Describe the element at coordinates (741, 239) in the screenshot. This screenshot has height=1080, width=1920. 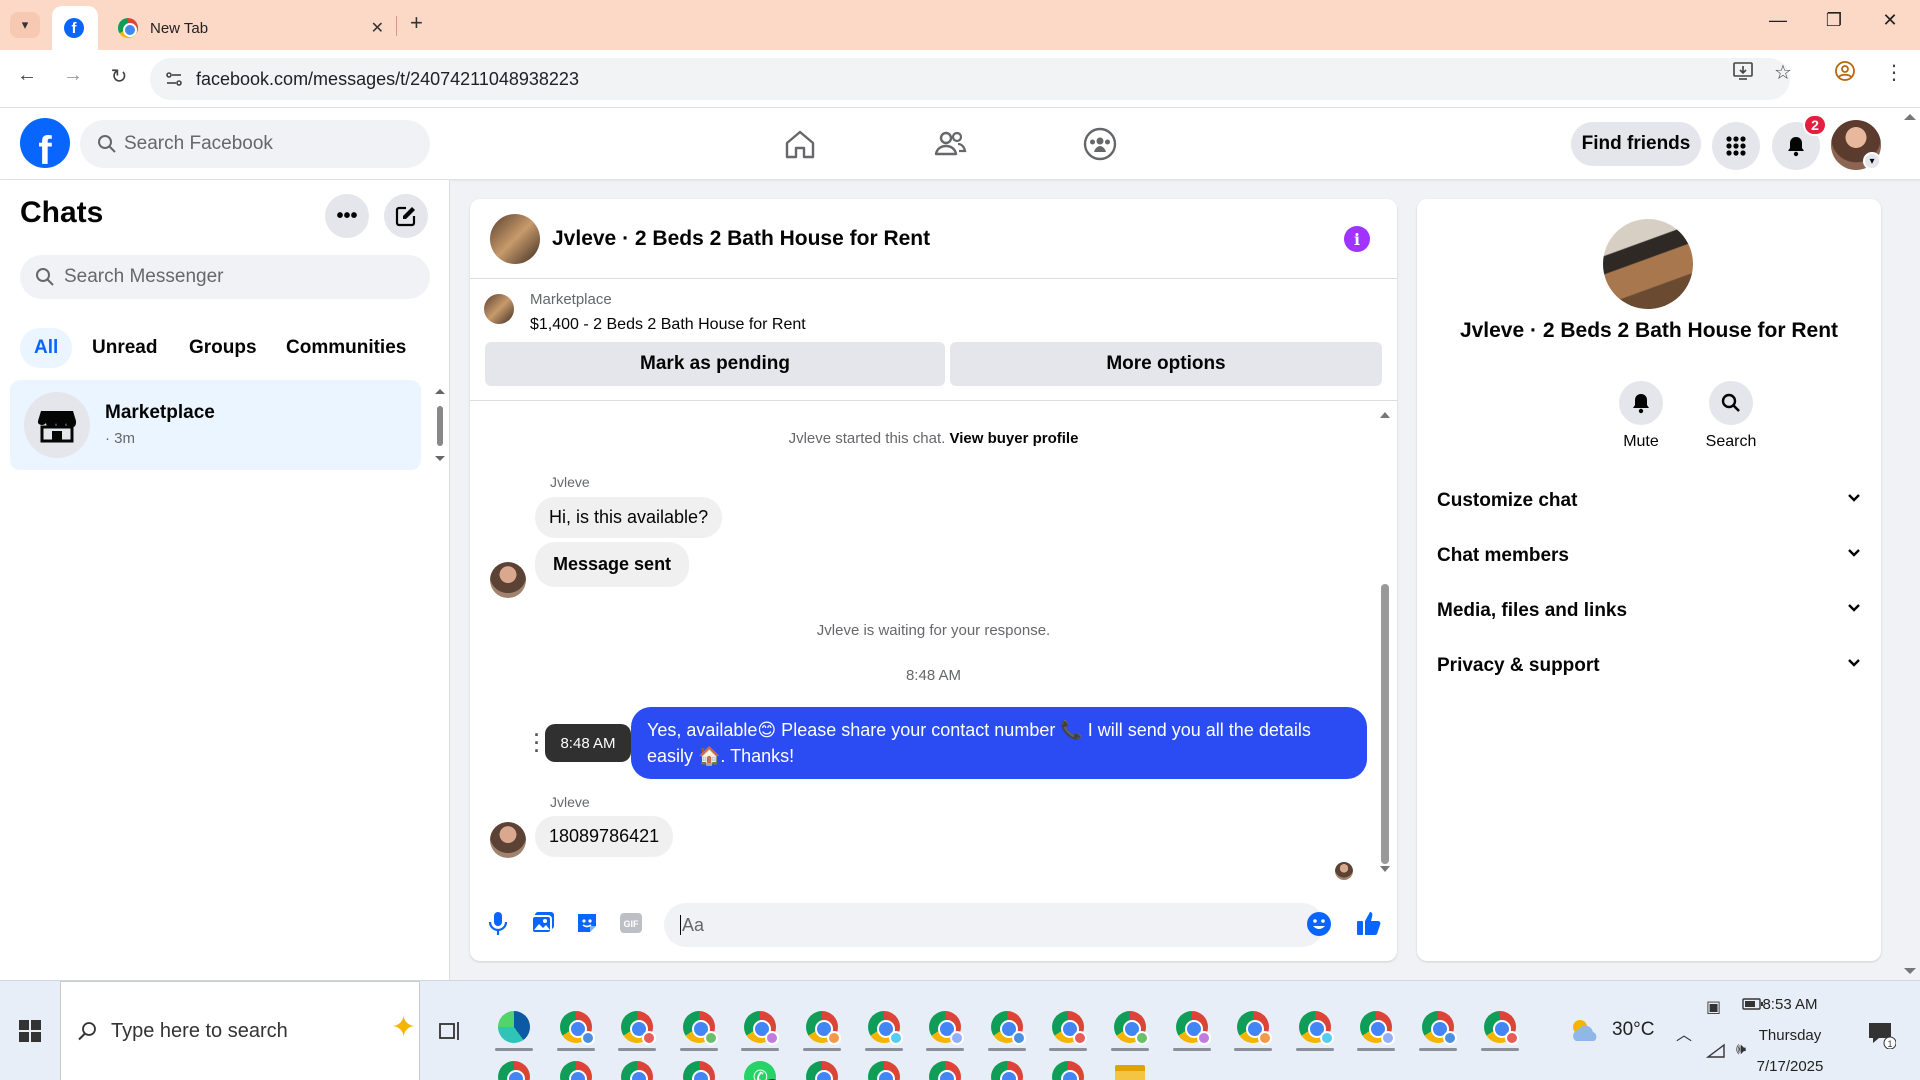
I see `conversation-title: Jvleve · 2 Beds 2 Bath House for Rent` at that location.